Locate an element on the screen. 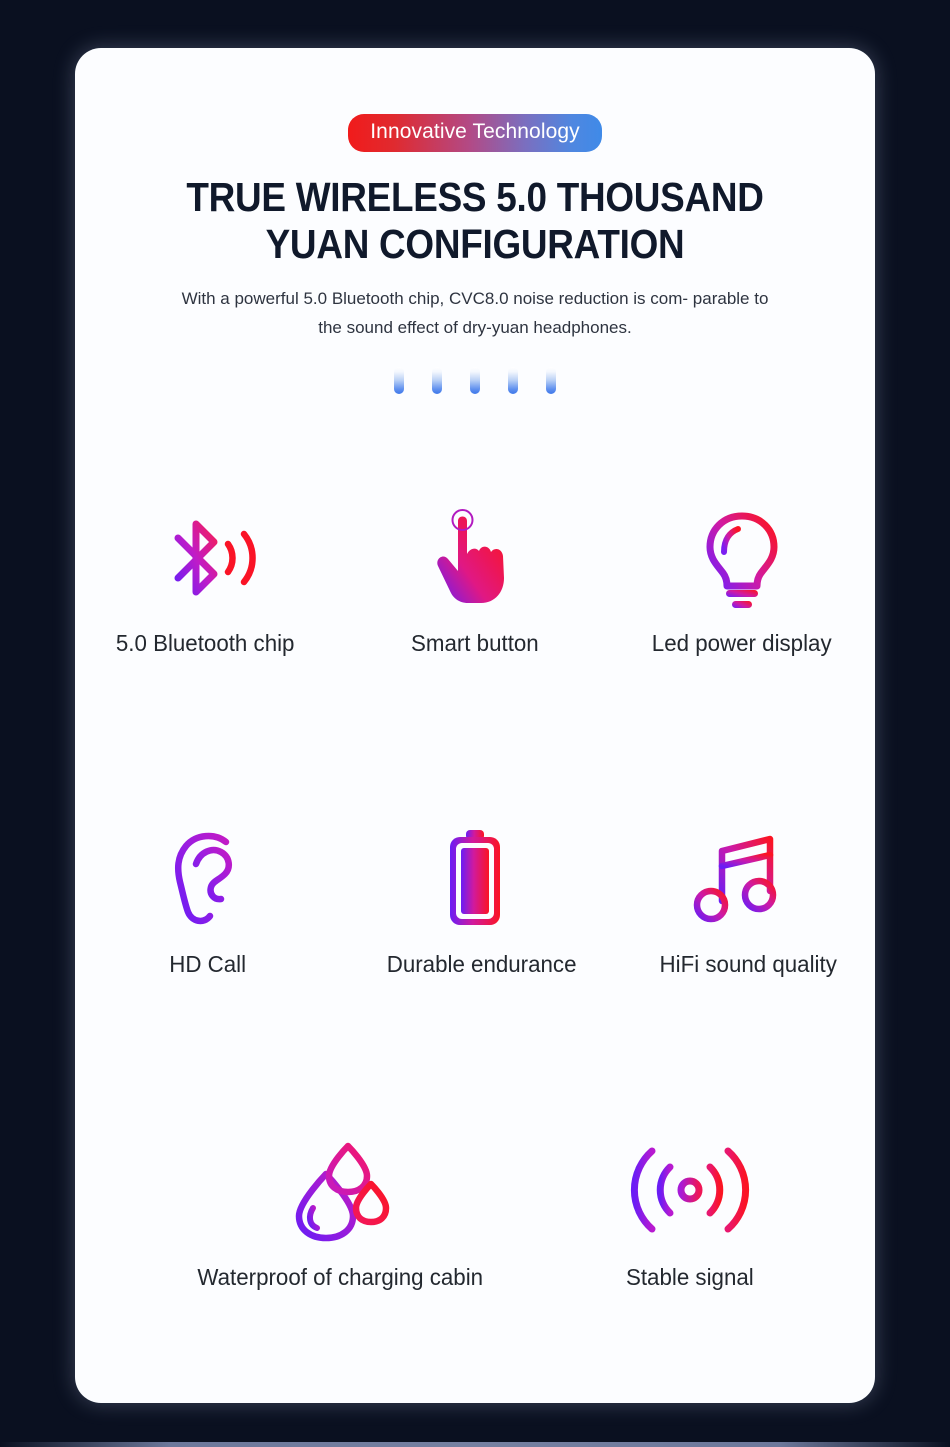 This screenshot has width=950, height=1447. water-drops-icon is located at coordinates (340, 1190).